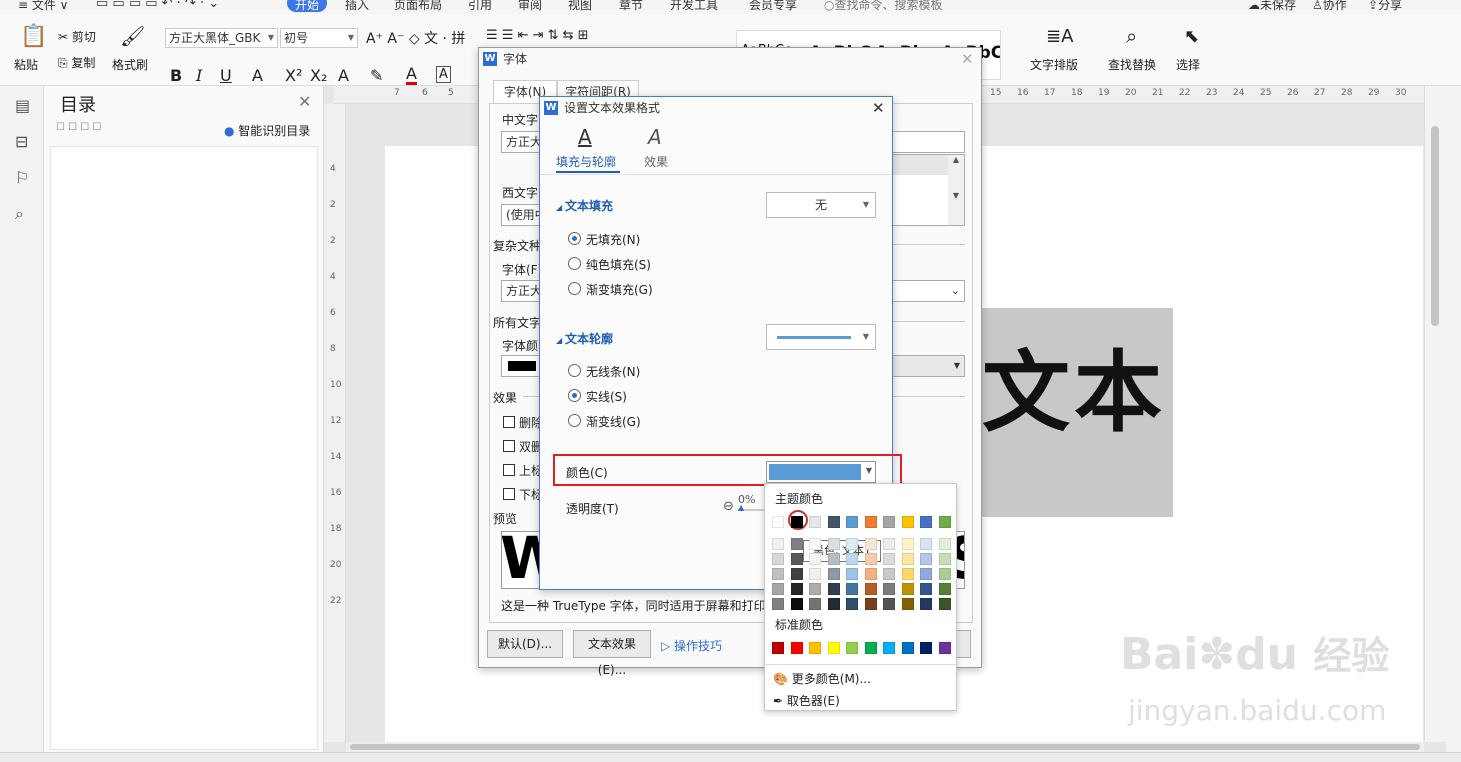 Image resolution: width=1461 pixels, height=762 pixels. I want to click on tab-chapter: 章节, so click(631, 6).